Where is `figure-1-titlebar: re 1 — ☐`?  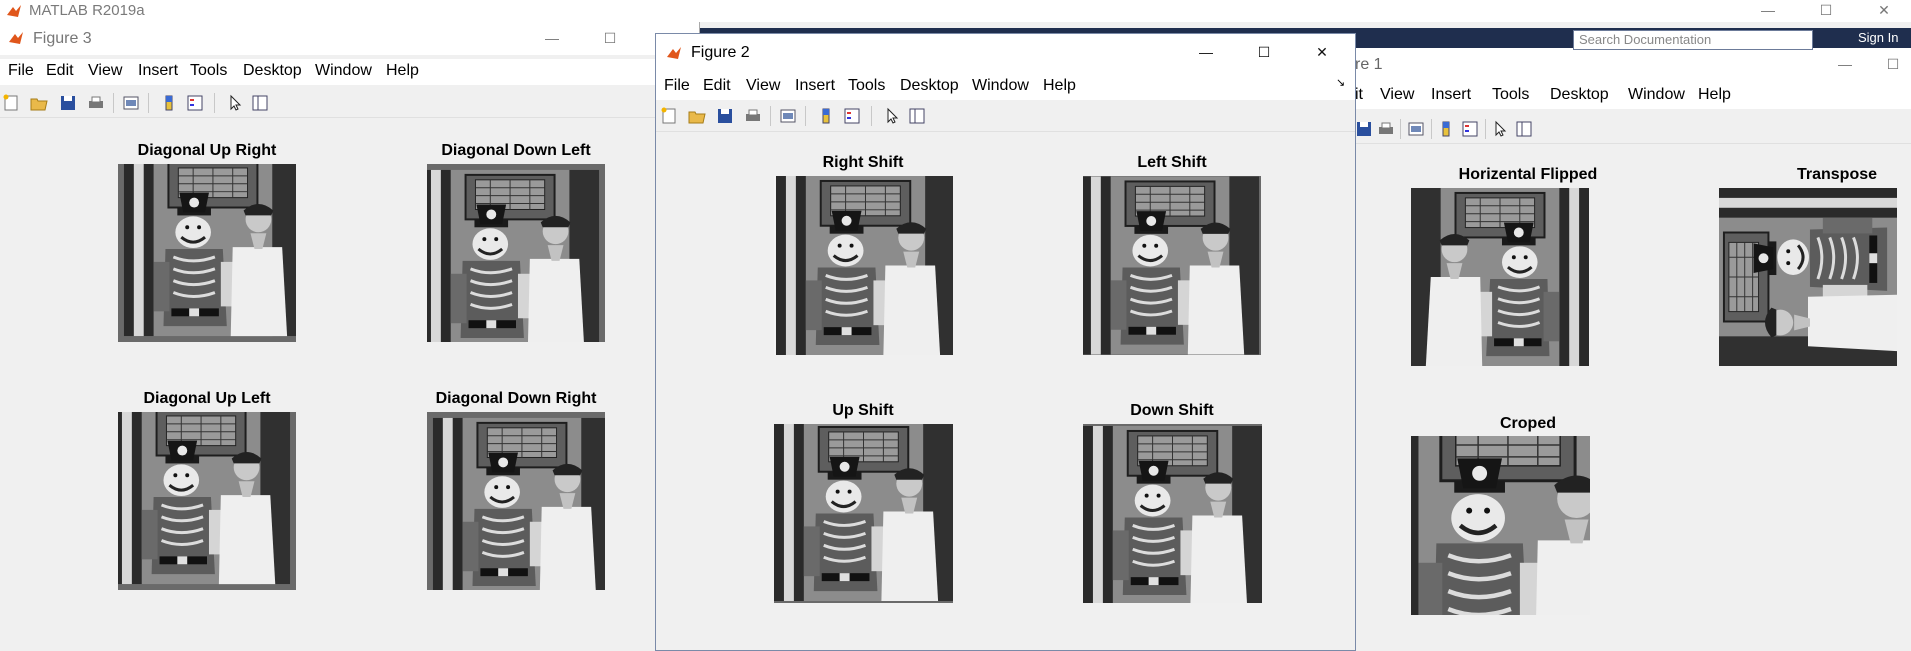 figure-1-titlebar: re 1 — ☐ is located at coordinates (1633, 65).